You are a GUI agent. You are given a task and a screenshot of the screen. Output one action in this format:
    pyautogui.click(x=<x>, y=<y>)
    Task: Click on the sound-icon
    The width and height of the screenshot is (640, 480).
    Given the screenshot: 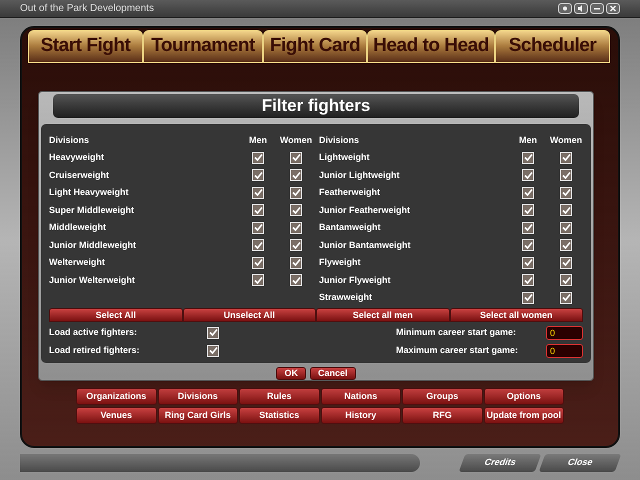 What is the action you would take?
    pyautogui.click(x=581, y=8)
    